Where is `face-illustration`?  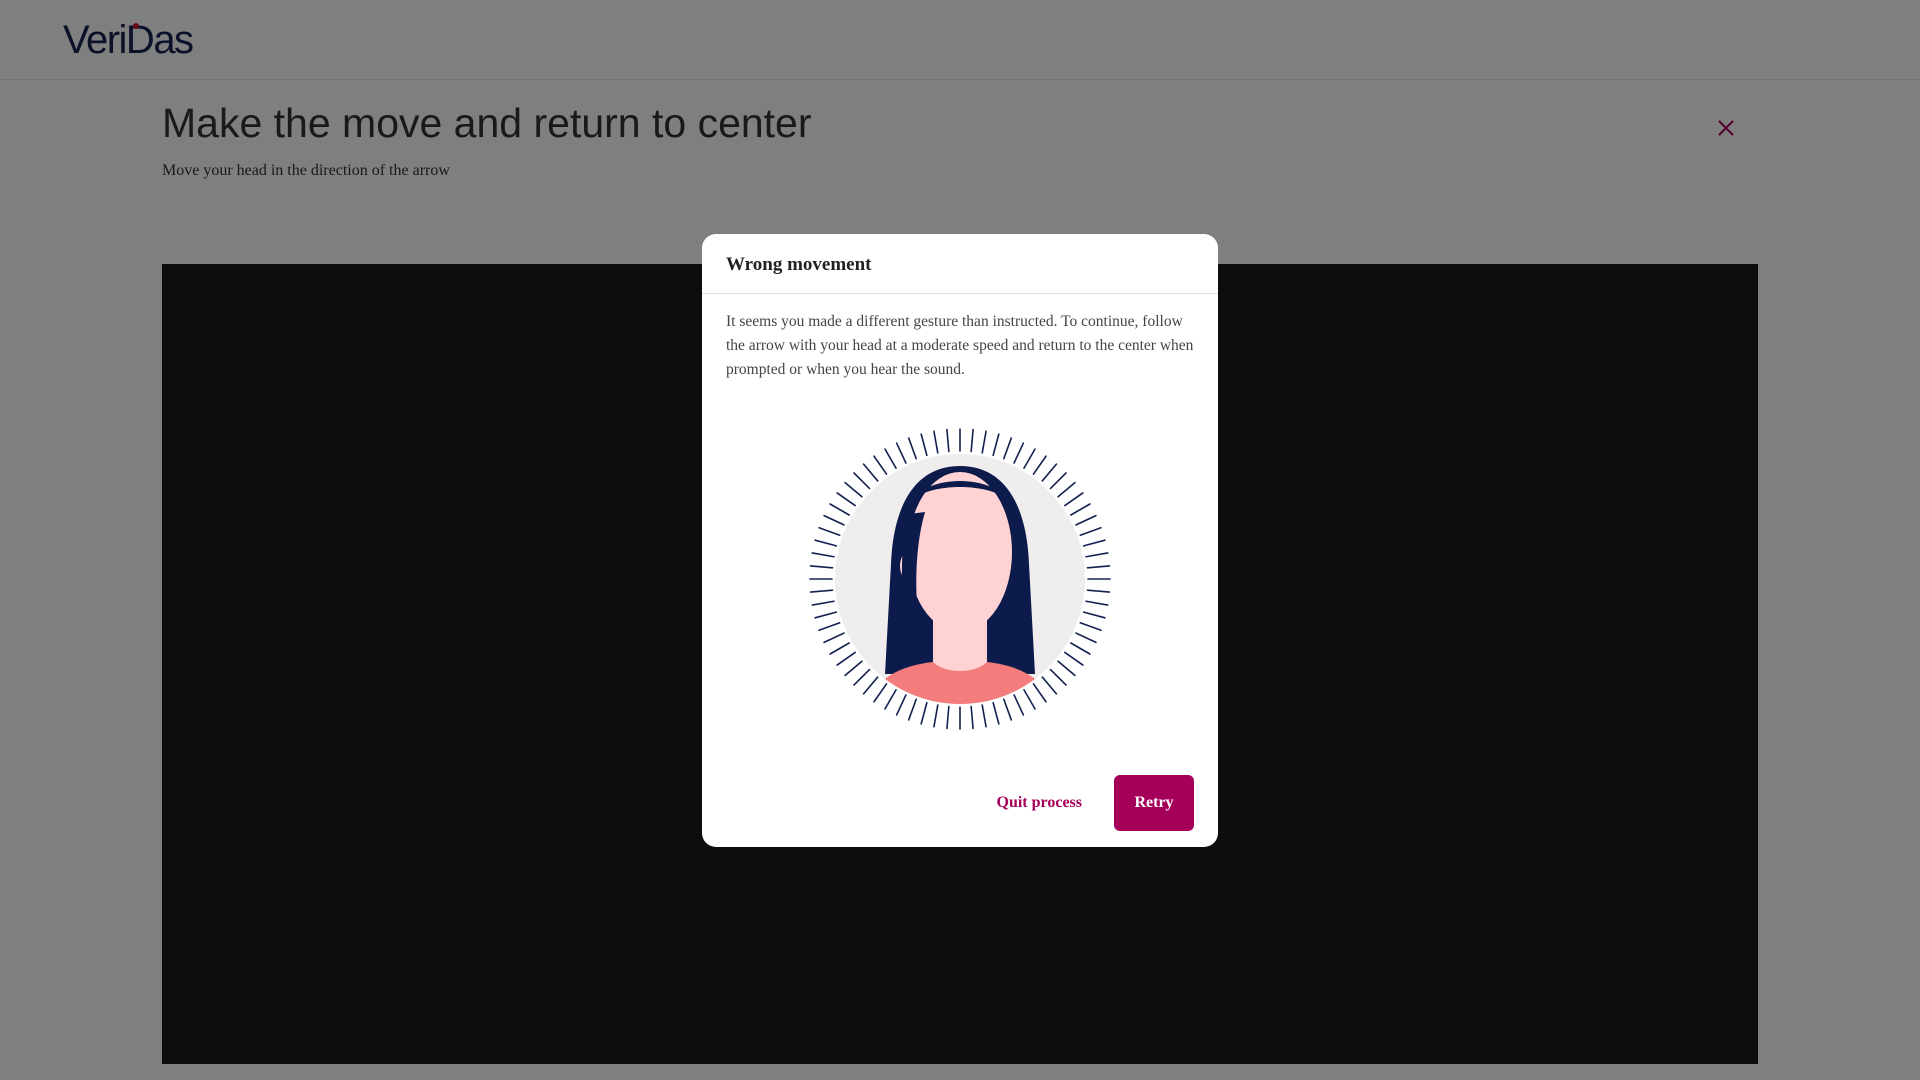
face-illustration is located at coordinates (960, 579).